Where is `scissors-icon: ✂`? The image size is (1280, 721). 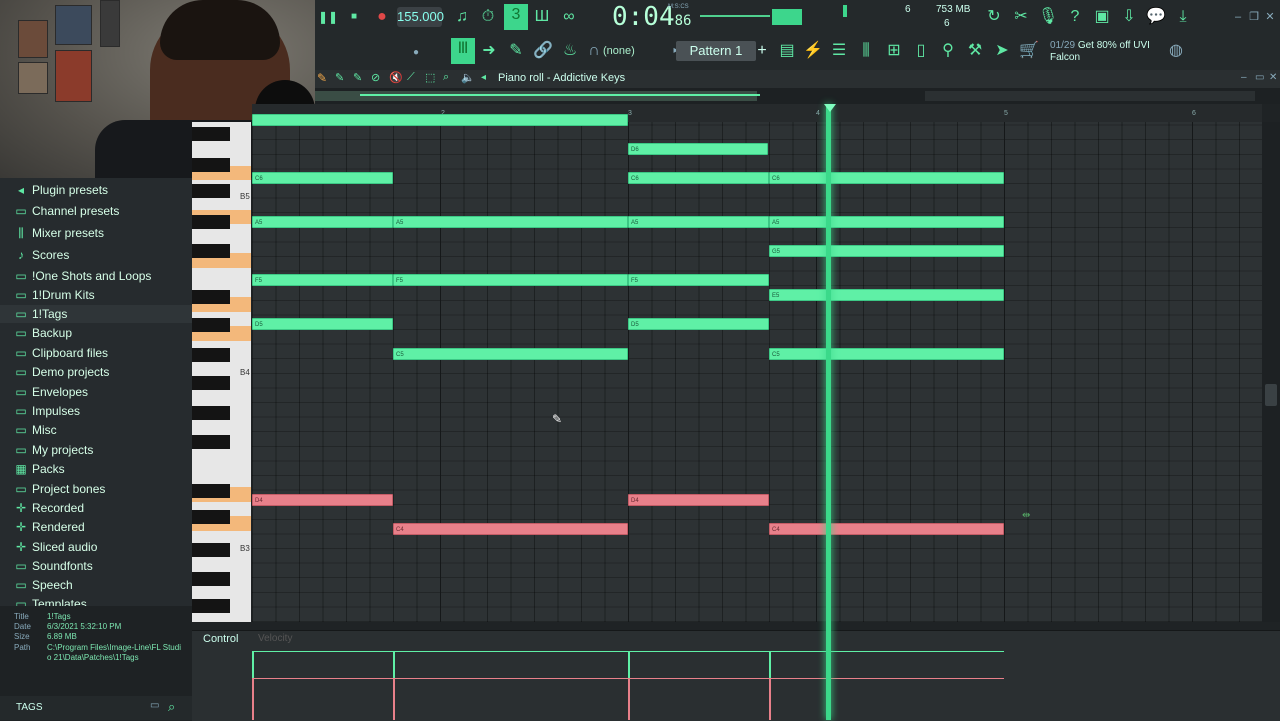
scissors-icon: ✂ is located at coordinates (1021, 17).